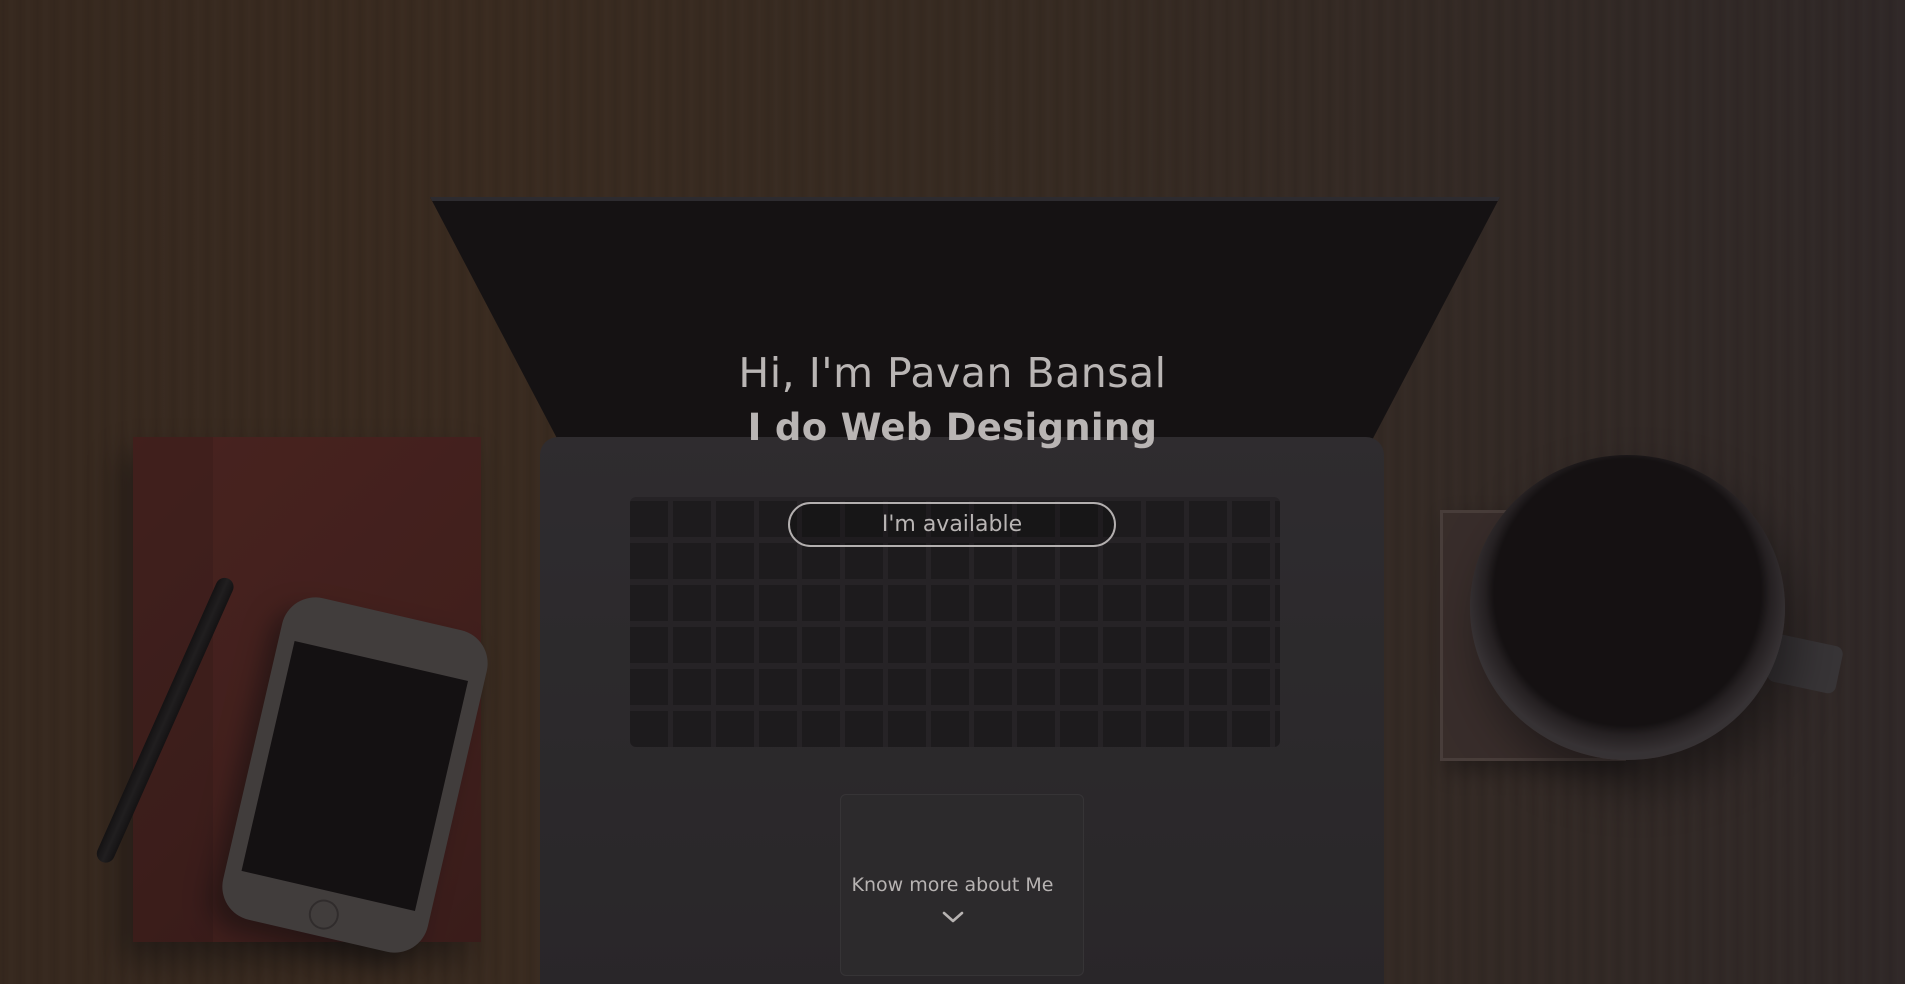 The height and width of the screenshot is (984, 1905). Describe the element at coordinates (952, 524) in the screenshot. I see `available-button: I'm available` at that location.